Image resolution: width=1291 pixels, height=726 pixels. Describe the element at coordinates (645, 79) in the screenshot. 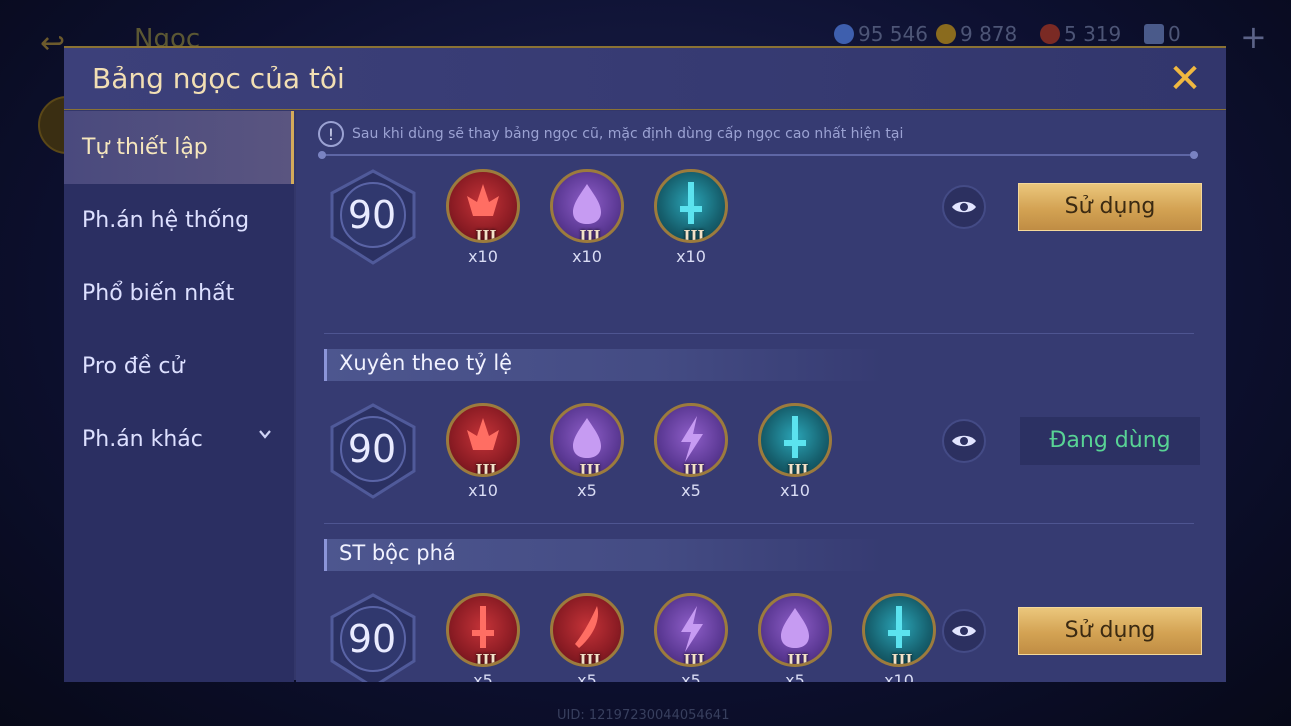

I see `modal-header: Bảng ngọc của tôi ✕` at that location.